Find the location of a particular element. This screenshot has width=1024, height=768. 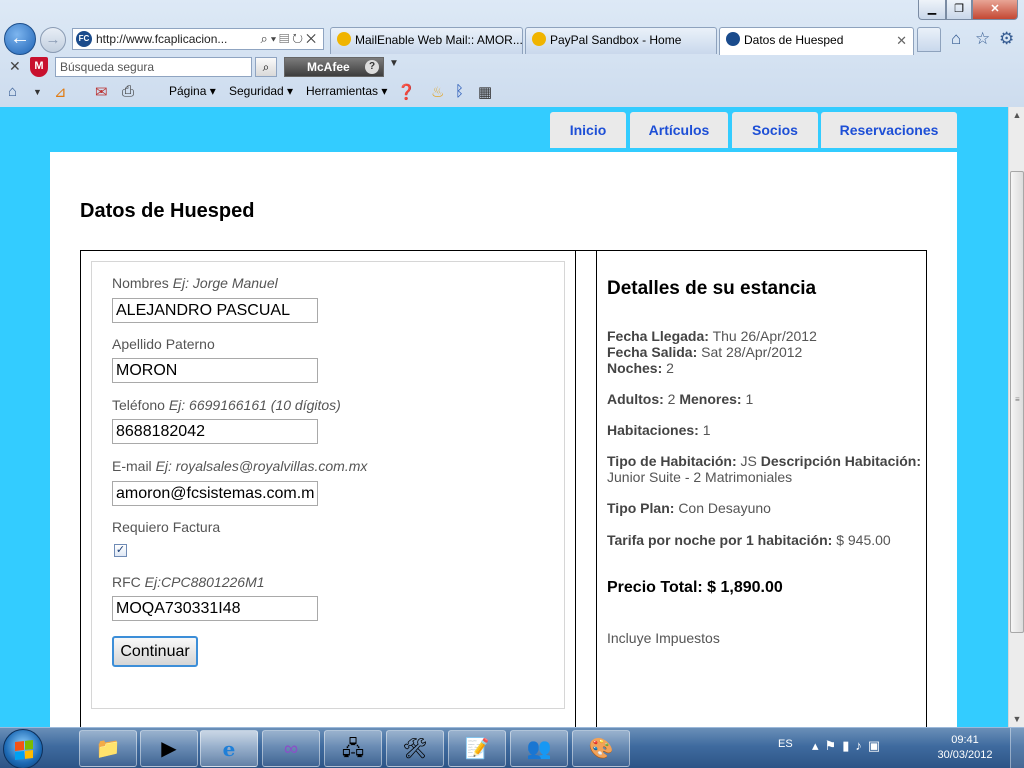

stop-icon: ✕ is located at coordinates (312, 38).